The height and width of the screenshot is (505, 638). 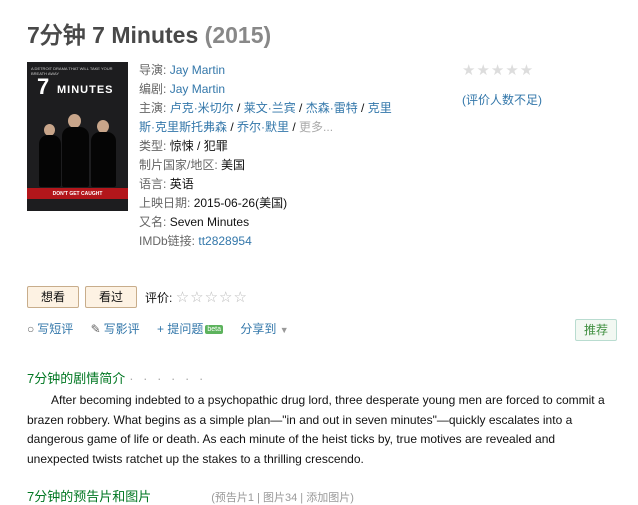 I want to click on chevron-down-icon: ▼, so click(x=284, y=330).